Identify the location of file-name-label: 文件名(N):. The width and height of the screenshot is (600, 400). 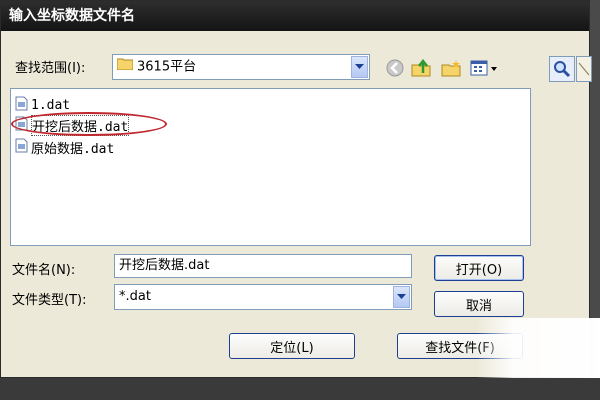
(44, 270).